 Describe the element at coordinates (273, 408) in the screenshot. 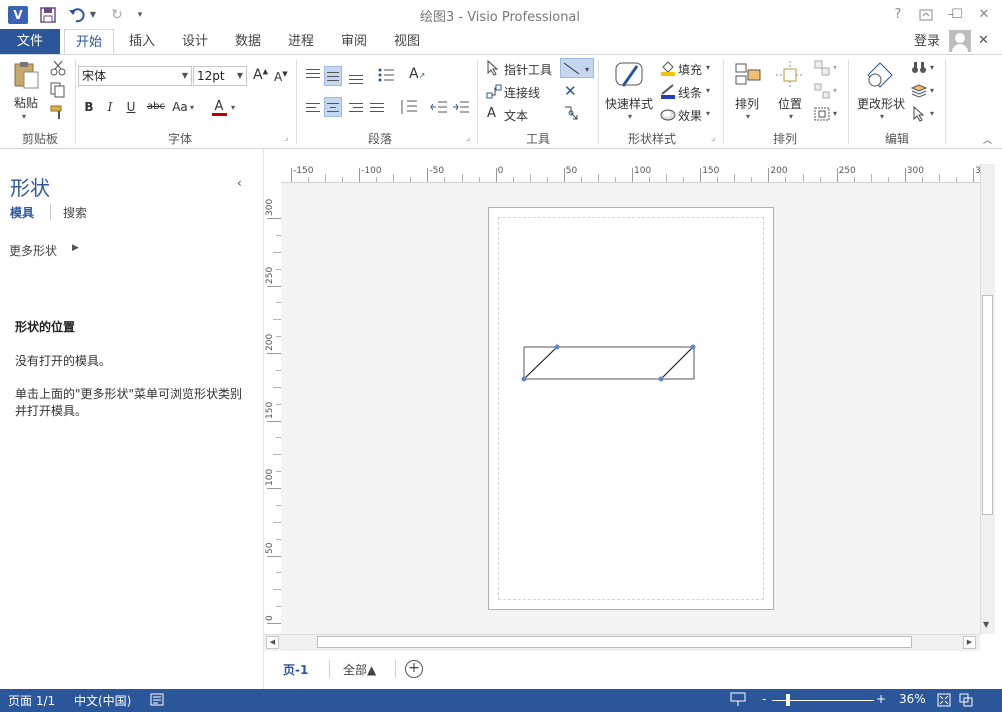

I see `vertical-ruler: 300 250 200 150 100 50 0` at that location.